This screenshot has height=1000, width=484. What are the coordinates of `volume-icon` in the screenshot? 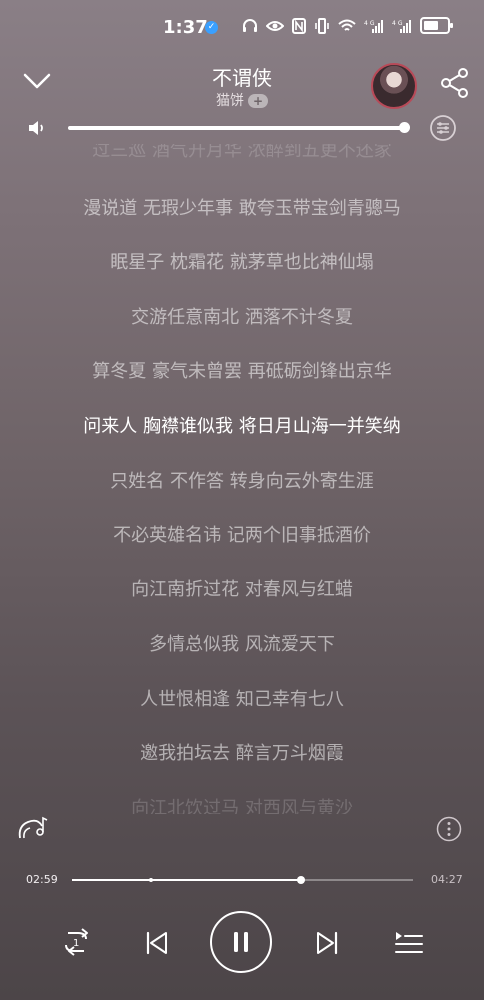 It's located at (38, 128).